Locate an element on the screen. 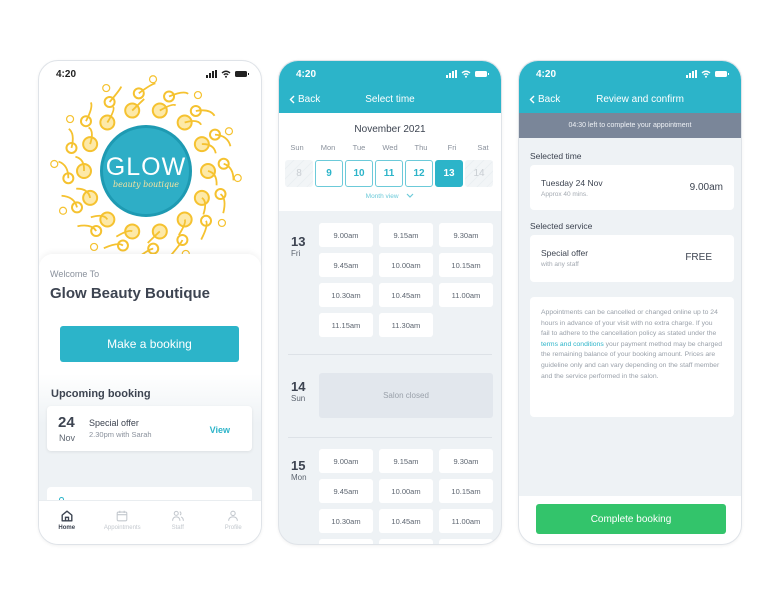 The height and width of the screenshot is (609, 780). tab-staff: Staff is located at coordinates (178, 522).